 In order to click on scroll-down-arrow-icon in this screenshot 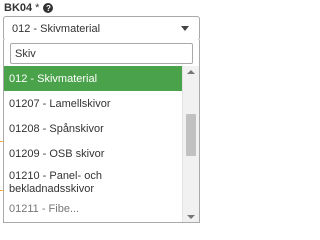, I will do `click(191, 217)`.